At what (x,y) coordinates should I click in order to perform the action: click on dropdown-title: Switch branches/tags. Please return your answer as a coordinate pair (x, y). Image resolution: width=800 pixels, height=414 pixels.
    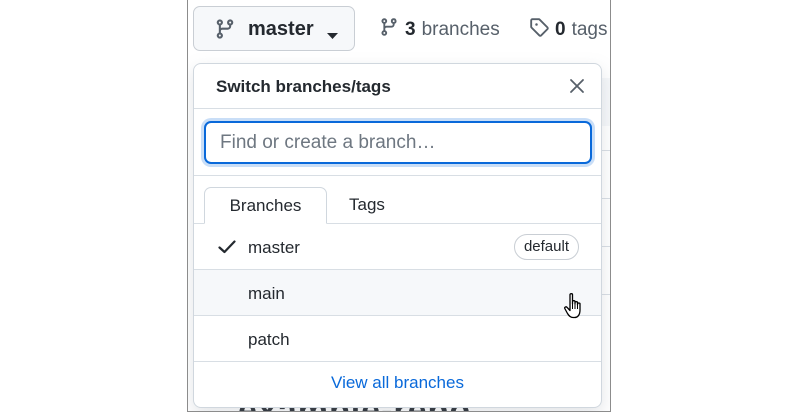
    Looking at the image, I should click on (303, 86).